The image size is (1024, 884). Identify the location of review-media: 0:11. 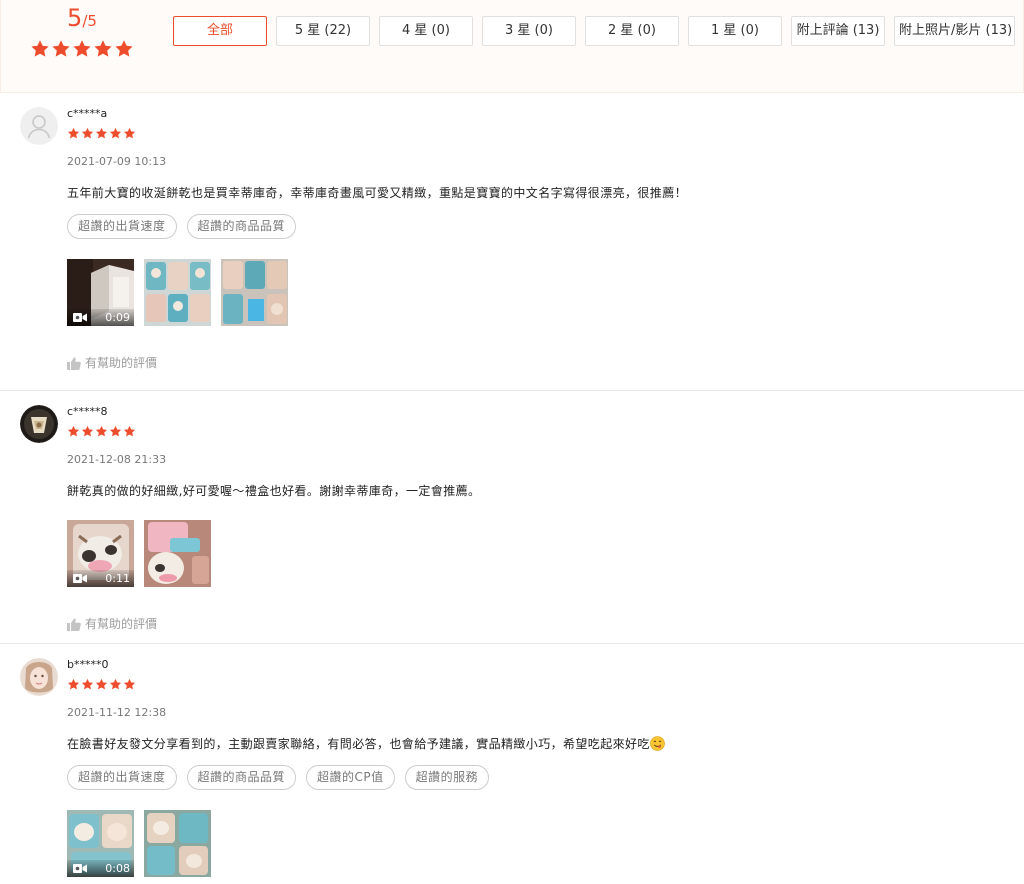
(545, 553).